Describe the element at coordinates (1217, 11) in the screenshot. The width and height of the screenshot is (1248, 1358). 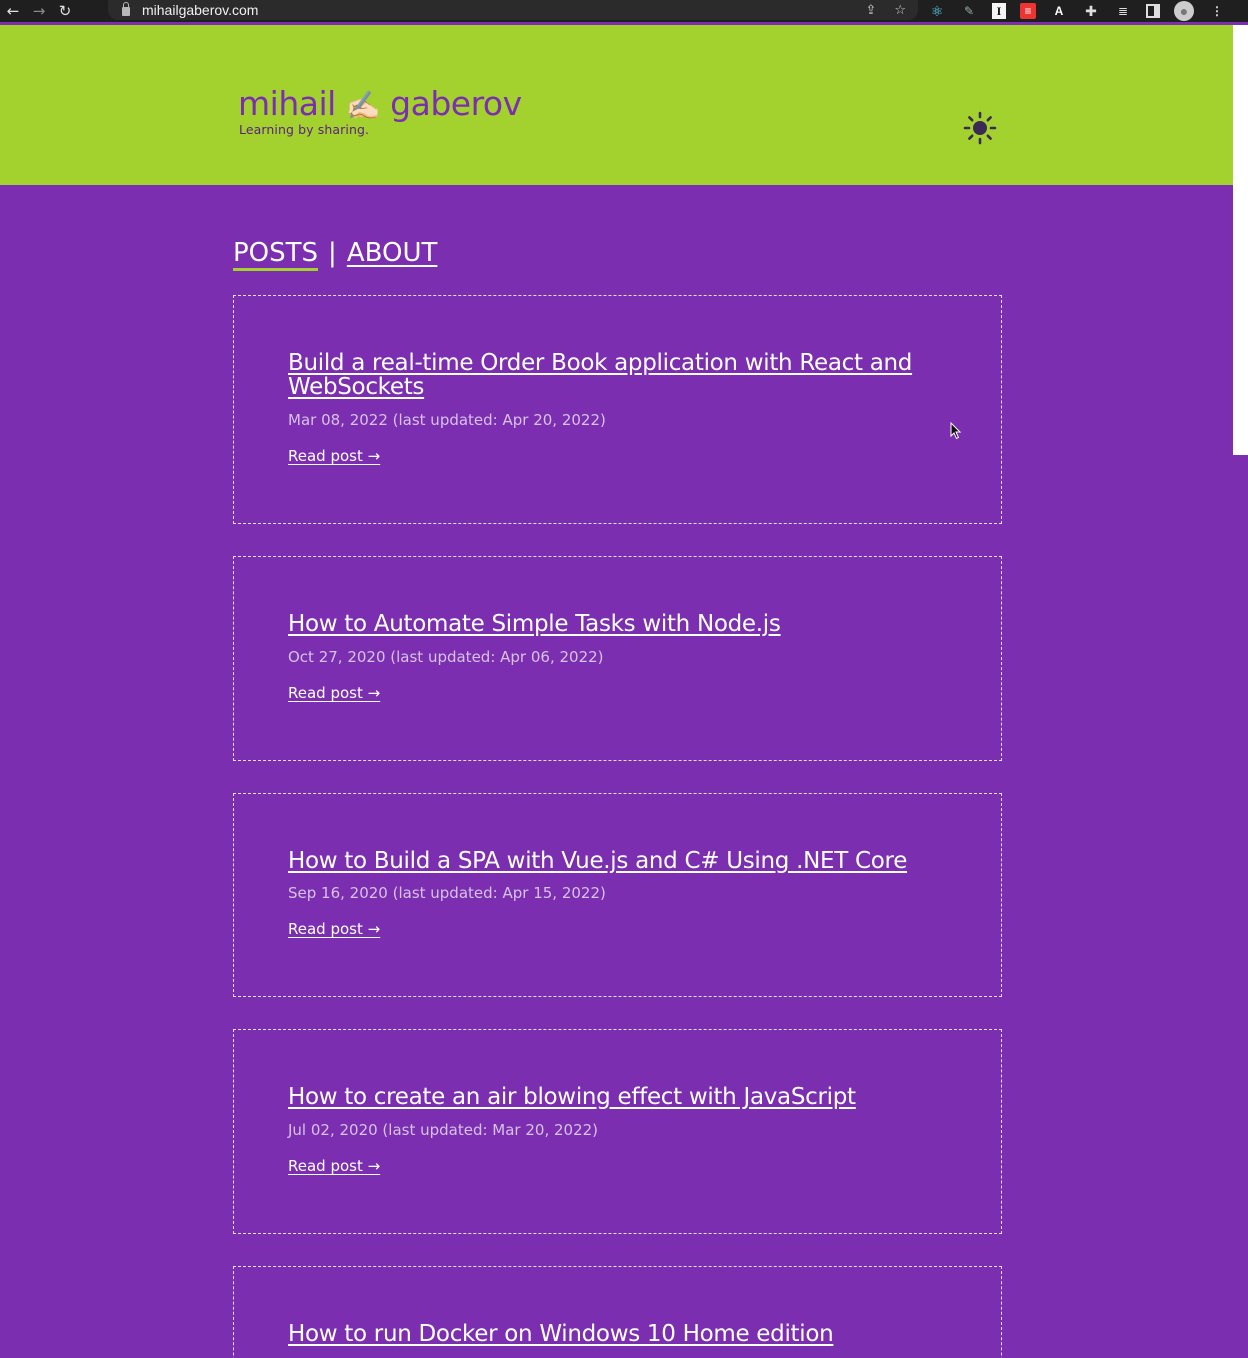
I see `menu-kebab-icon: ⋮` at that location.